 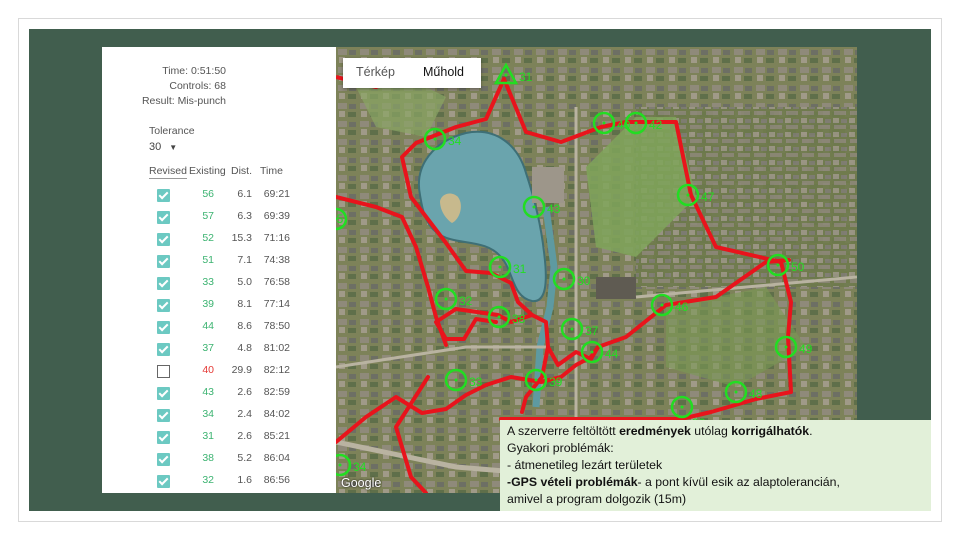 What do you see at coordinates (219, 198) in the screenshot?
I see `table-row: 56 6.1 69:21` at bounding box center [219, 198].